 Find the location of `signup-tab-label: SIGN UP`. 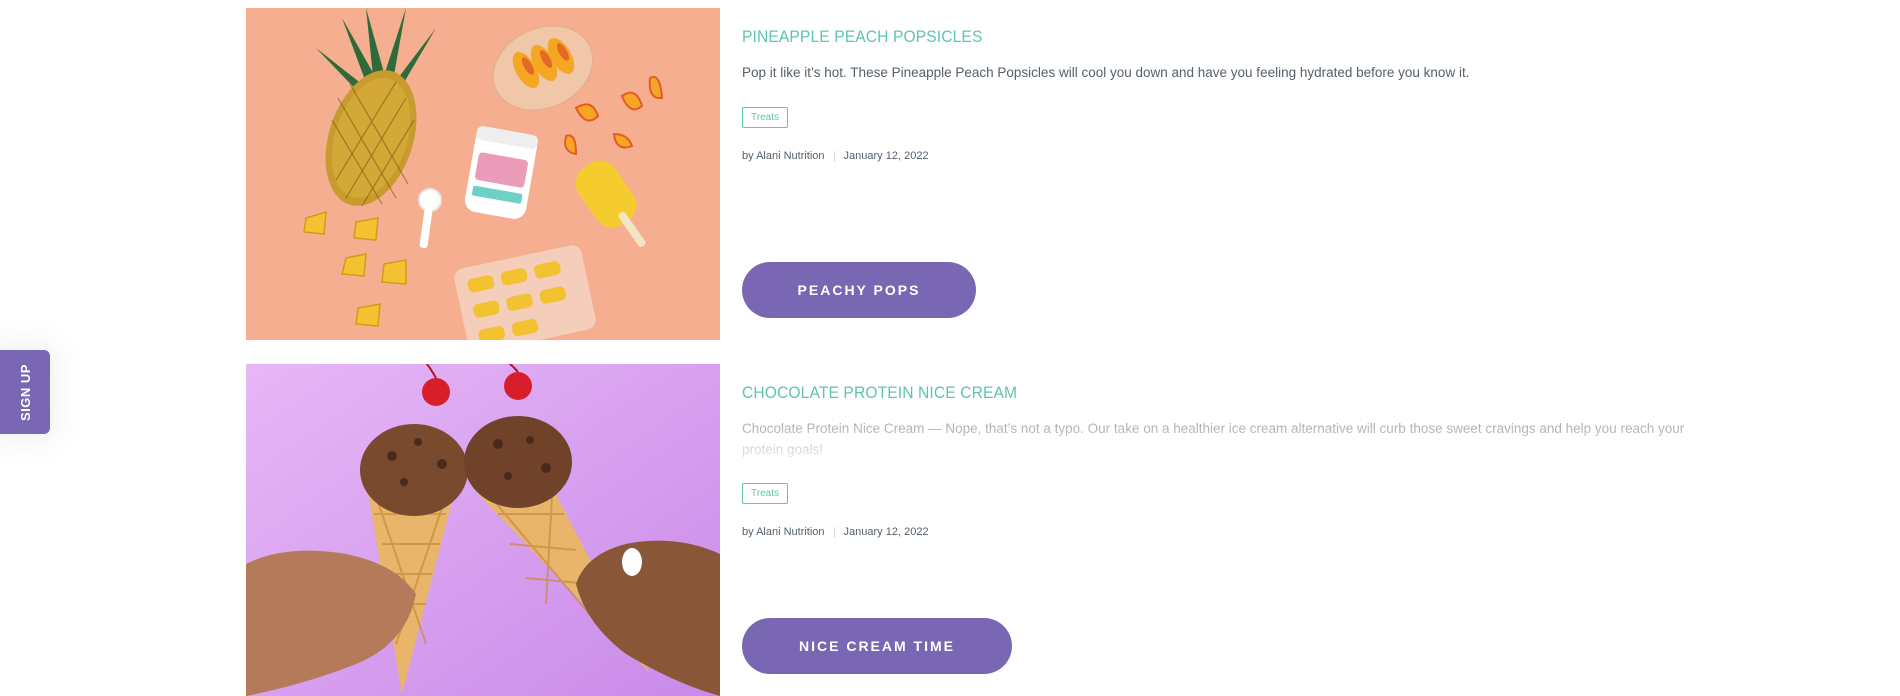

signup-tab-label: SIGN UP is located at coordinates (25, 392).